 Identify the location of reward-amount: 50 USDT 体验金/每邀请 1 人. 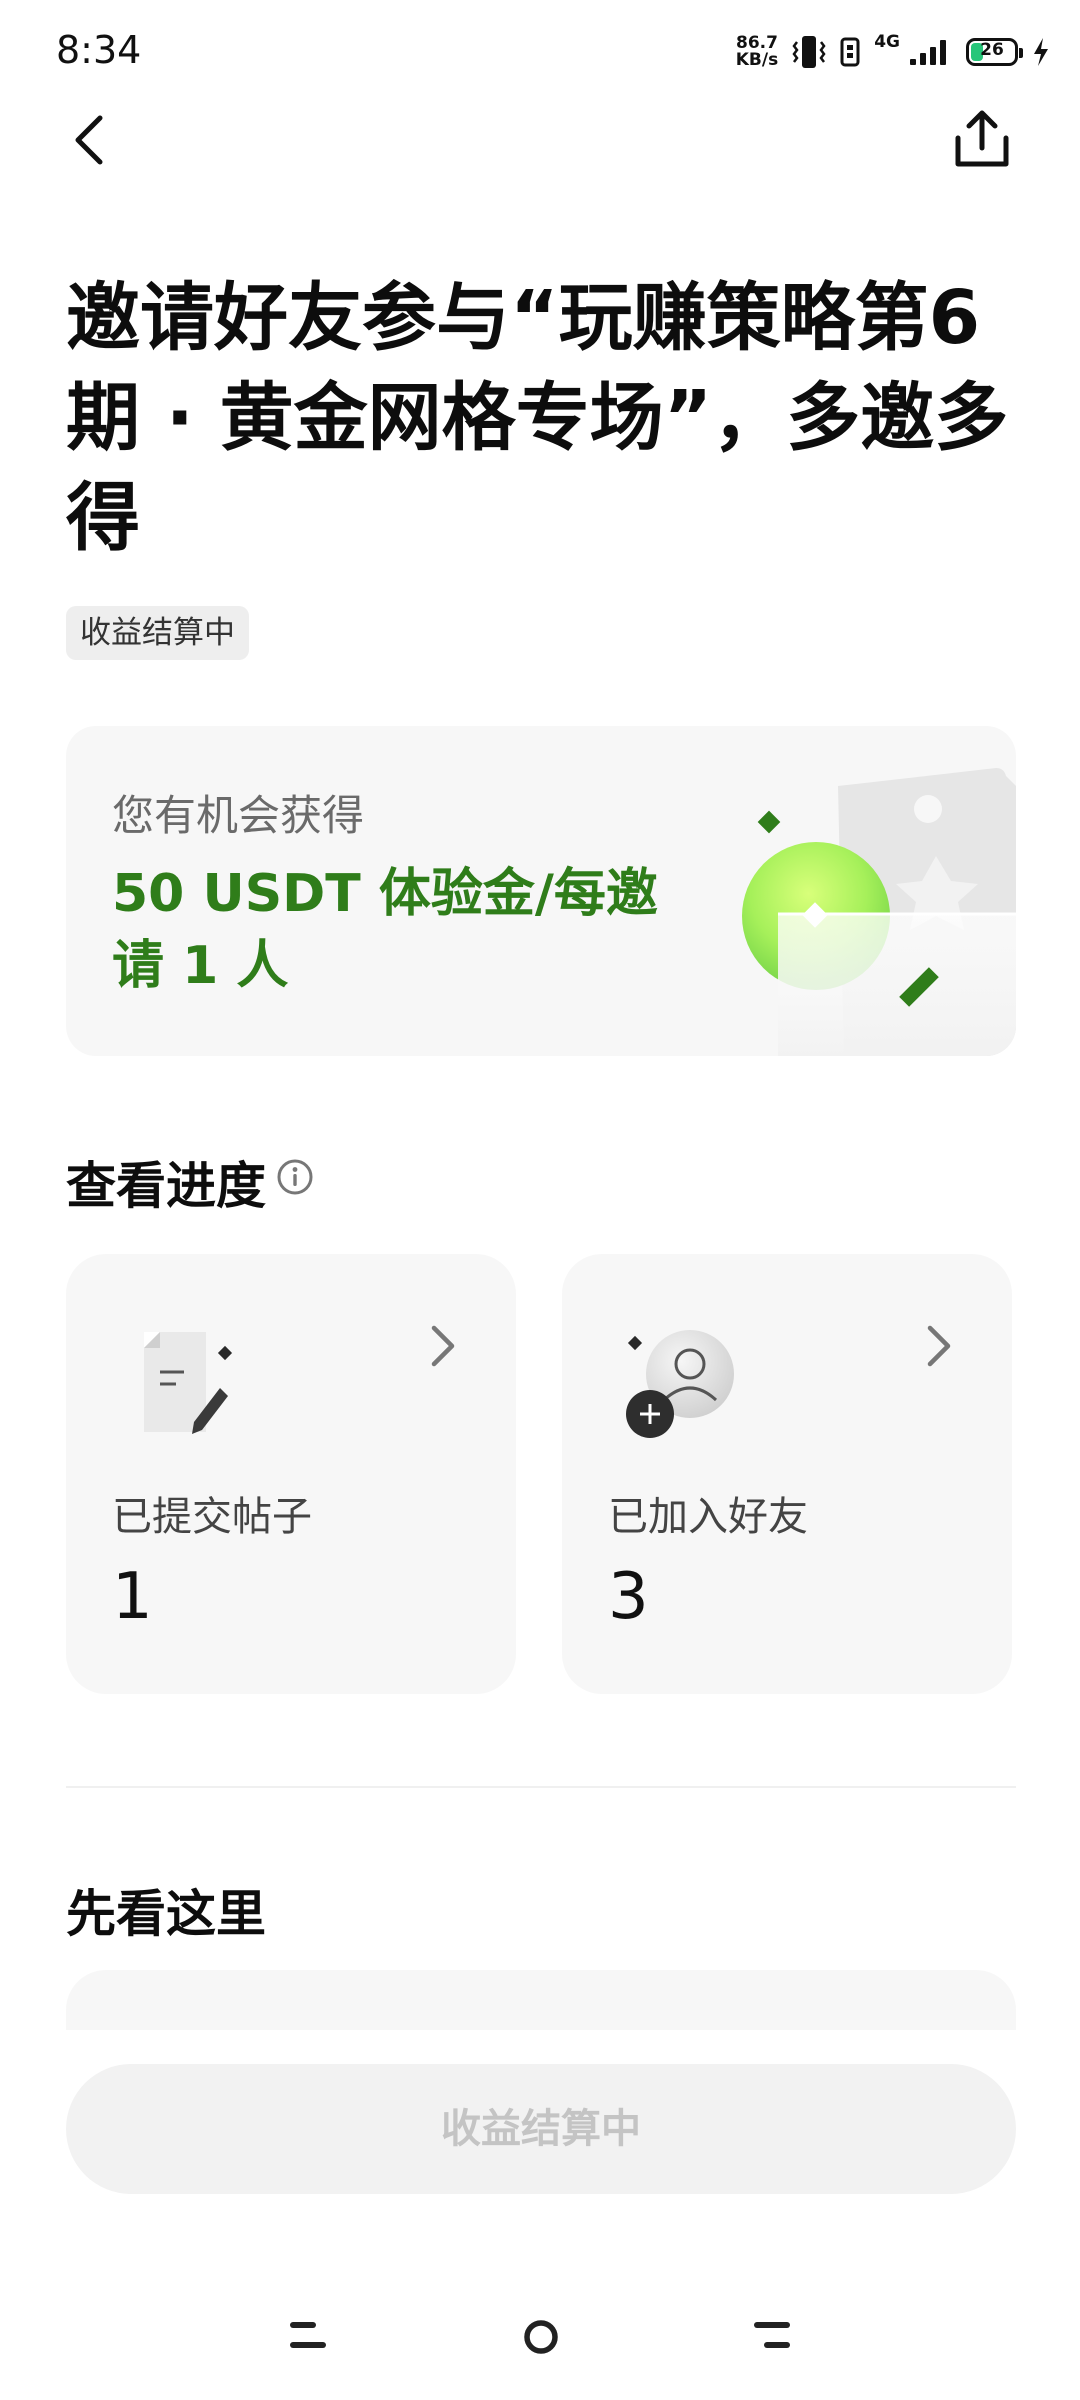
(385, 930).